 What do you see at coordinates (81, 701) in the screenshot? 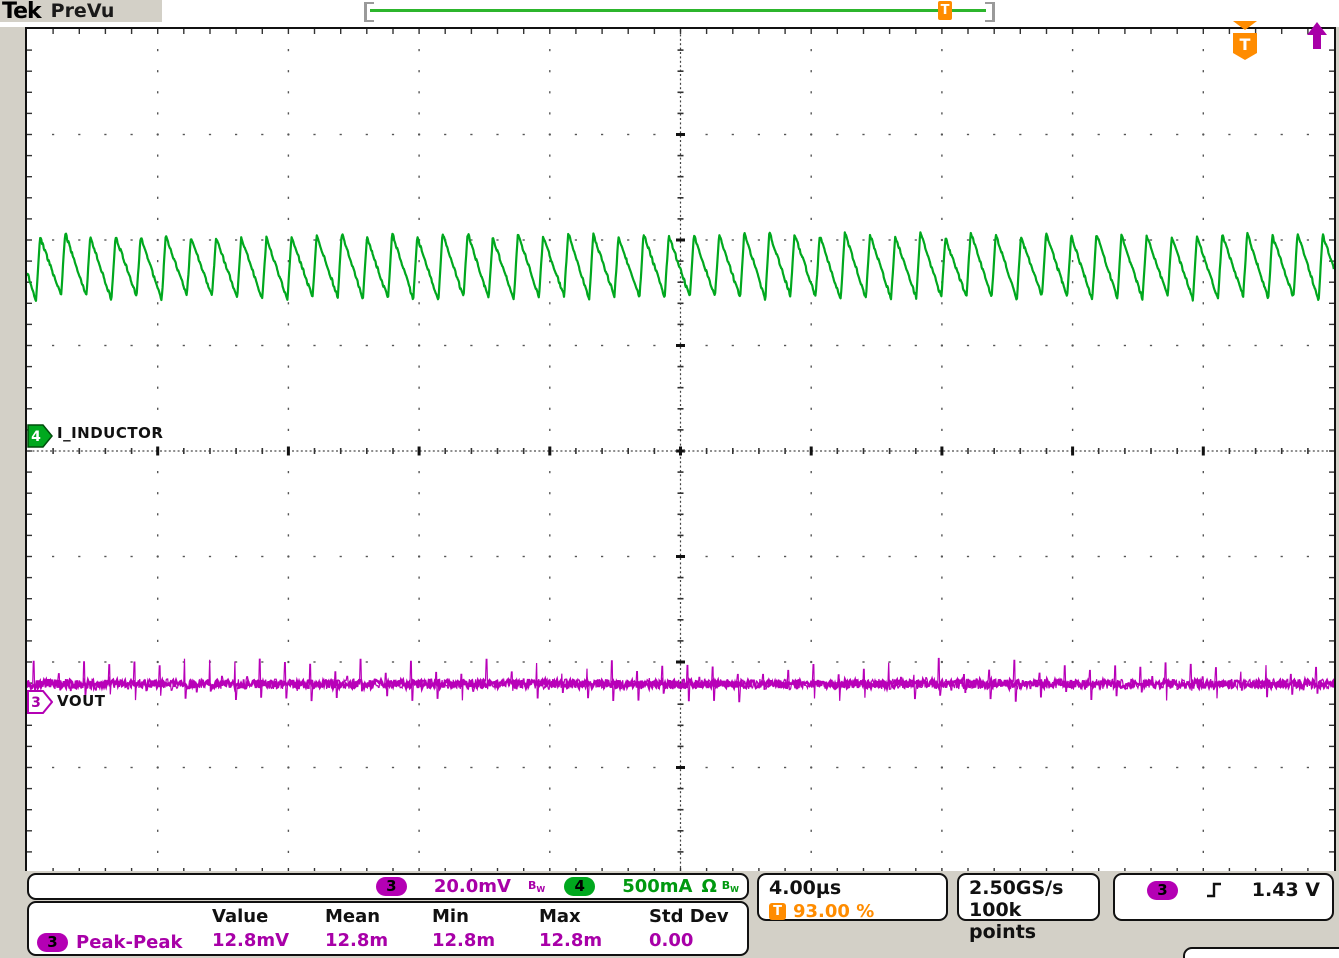
I see `ch3-label: VOUT` at bounding box center [81, 701].